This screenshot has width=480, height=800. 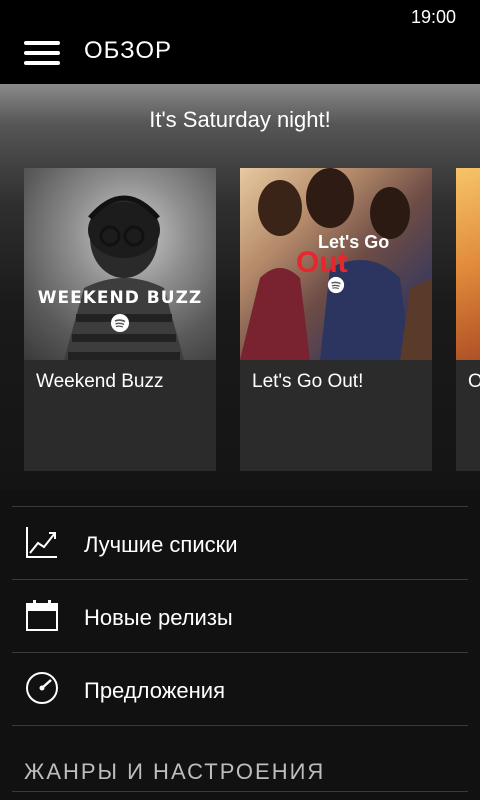 I want to click on cover-title: WEEKEND BUZZ, so click(x=120, y=298).